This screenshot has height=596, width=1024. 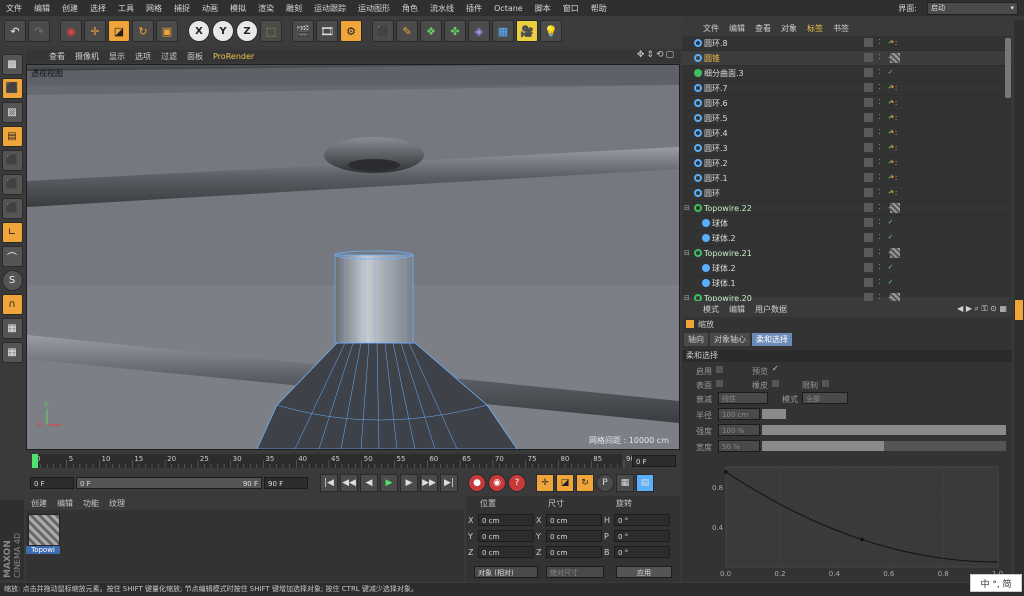 I want to click on layout-select: 启动, so click(x=972, y=8).